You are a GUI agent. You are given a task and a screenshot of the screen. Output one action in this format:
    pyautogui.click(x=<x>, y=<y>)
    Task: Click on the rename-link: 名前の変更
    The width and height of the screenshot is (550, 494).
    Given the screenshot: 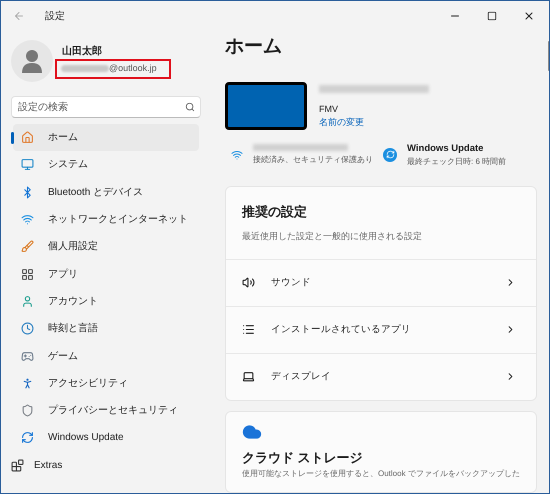 What is the action you would take?
    pyautogui.click(x=374, y=123)
    